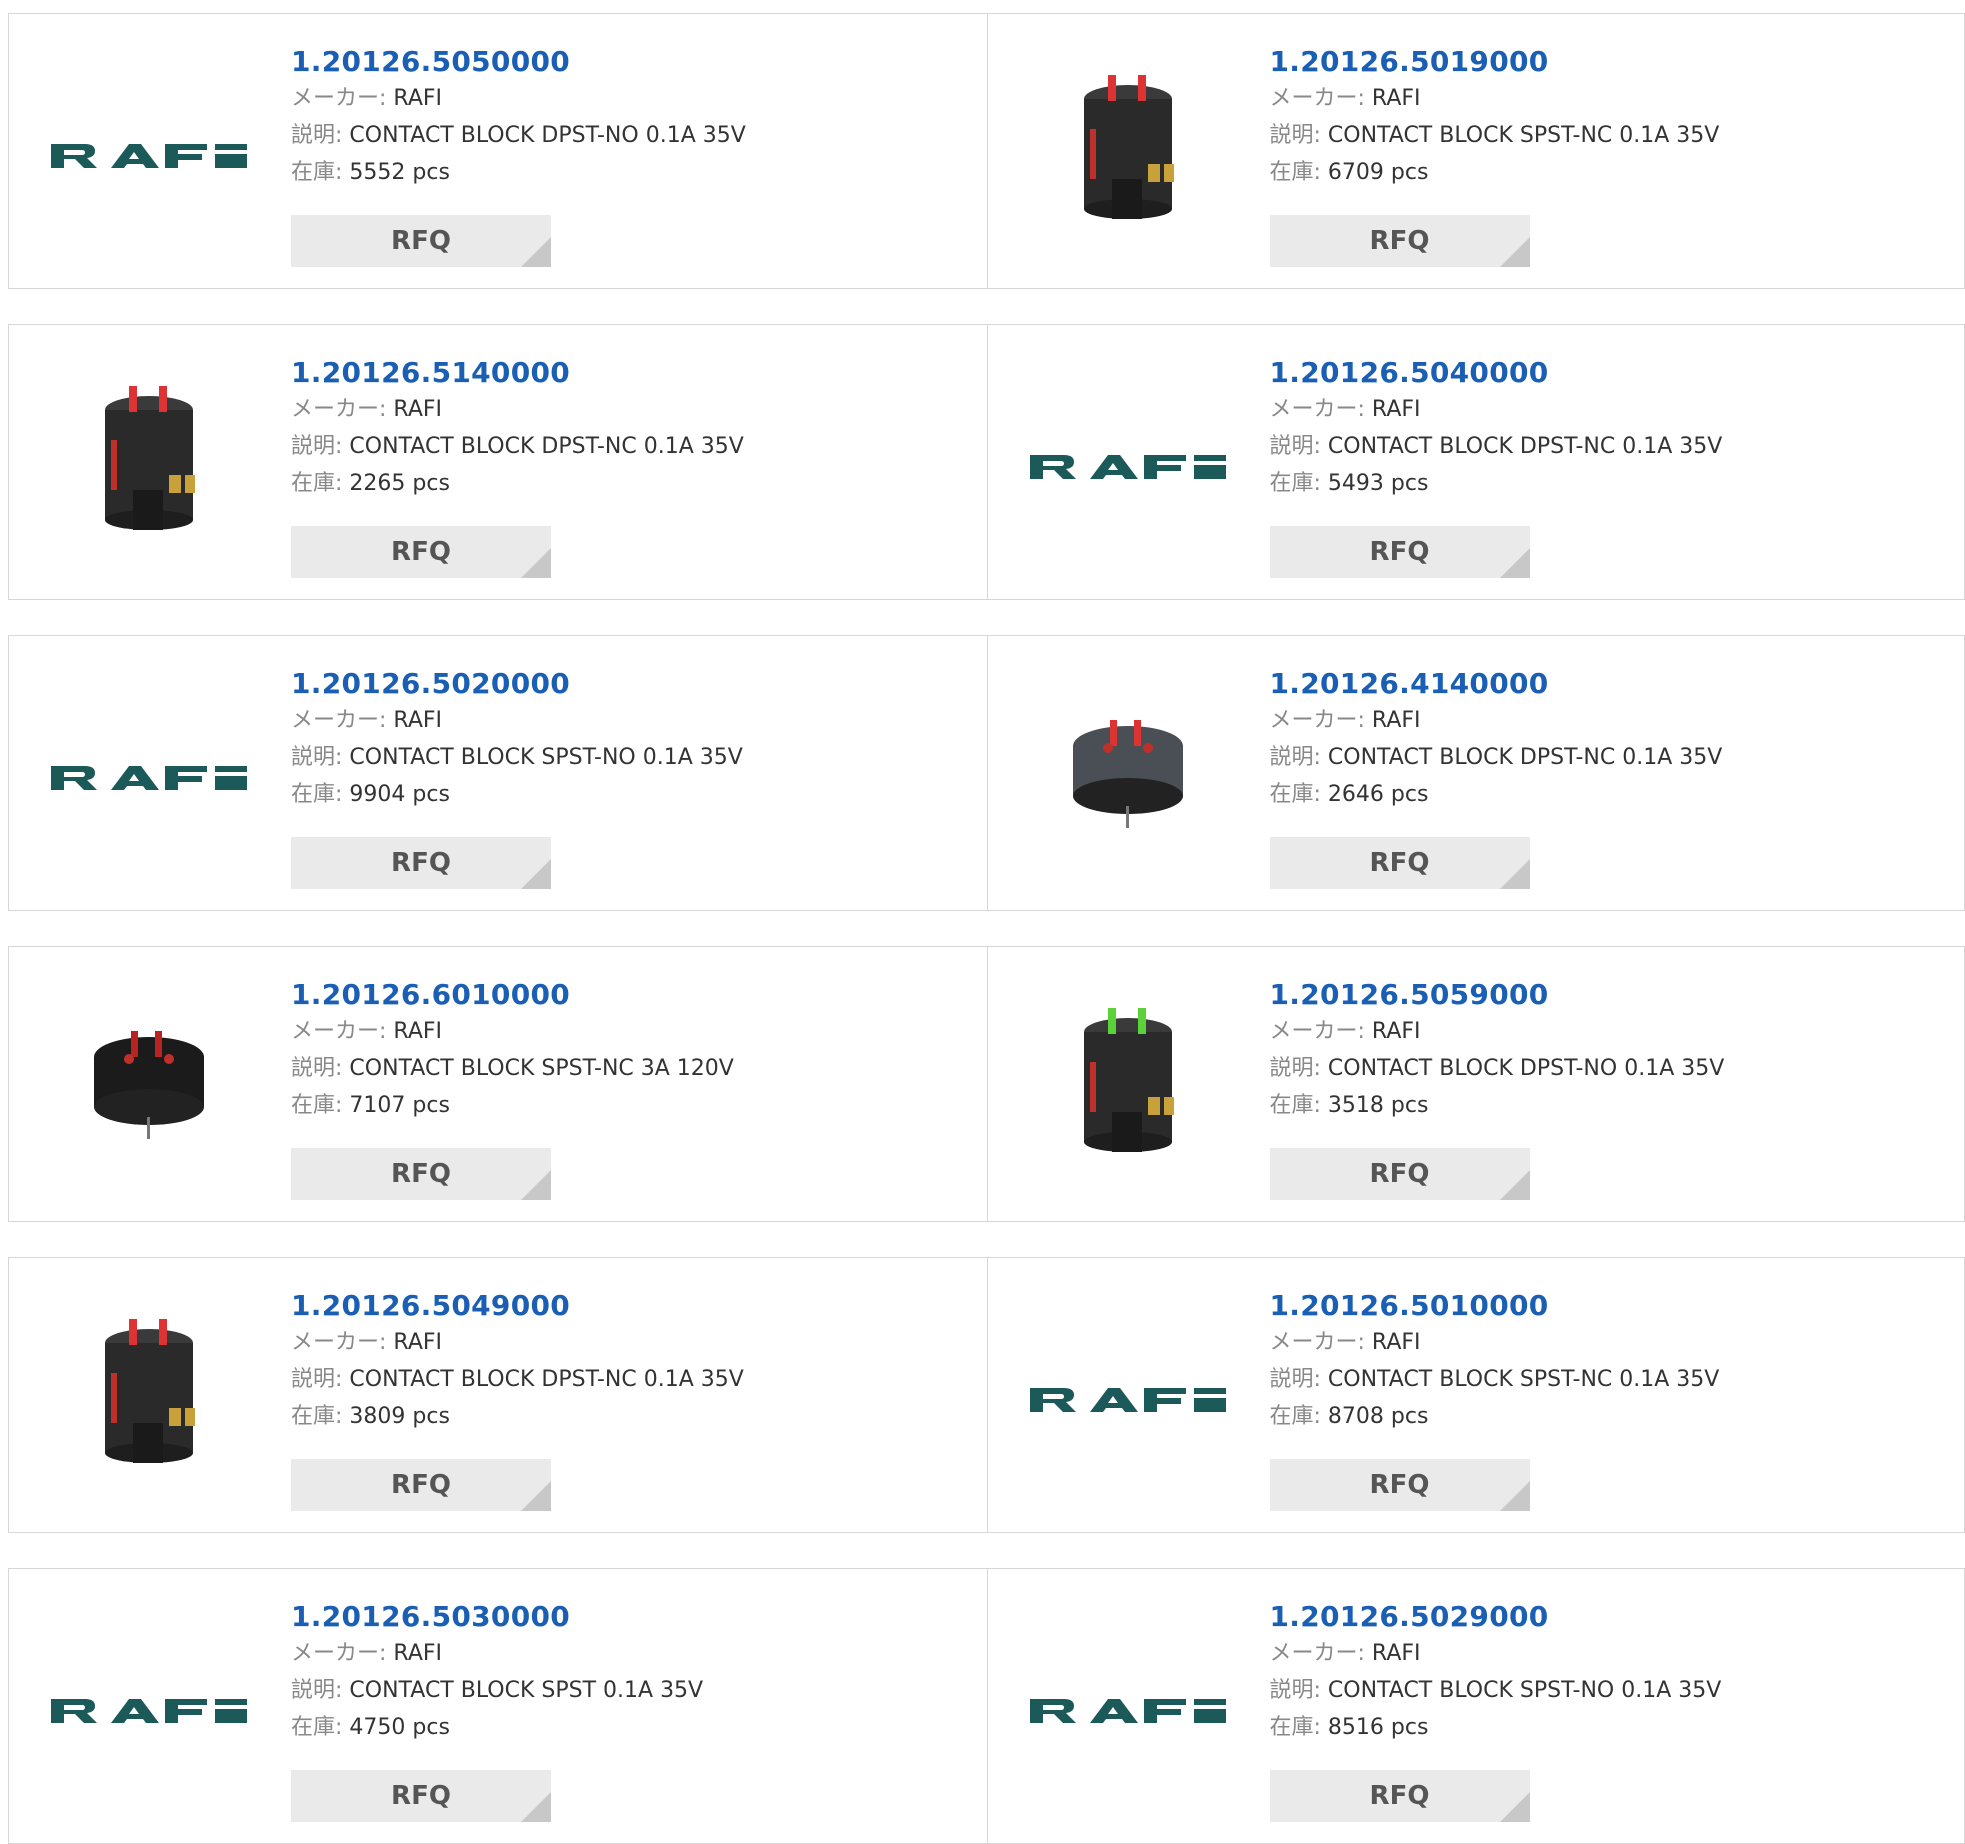 The width and height of the screenshot is (1965, 1844). I want to click on description-value: CONTACT BLOCK SPST-NC 0.1A 35V, so click(1523, 1379).